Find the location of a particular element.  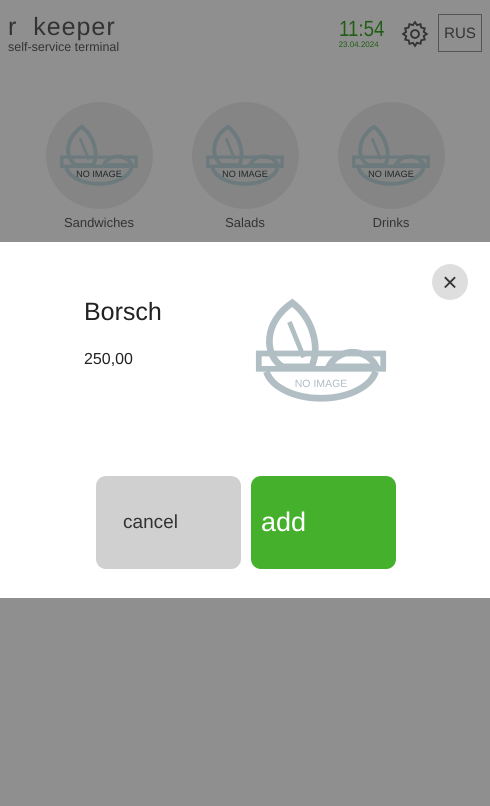

category-label: Sandwiches is located at coordinates (99, 222).